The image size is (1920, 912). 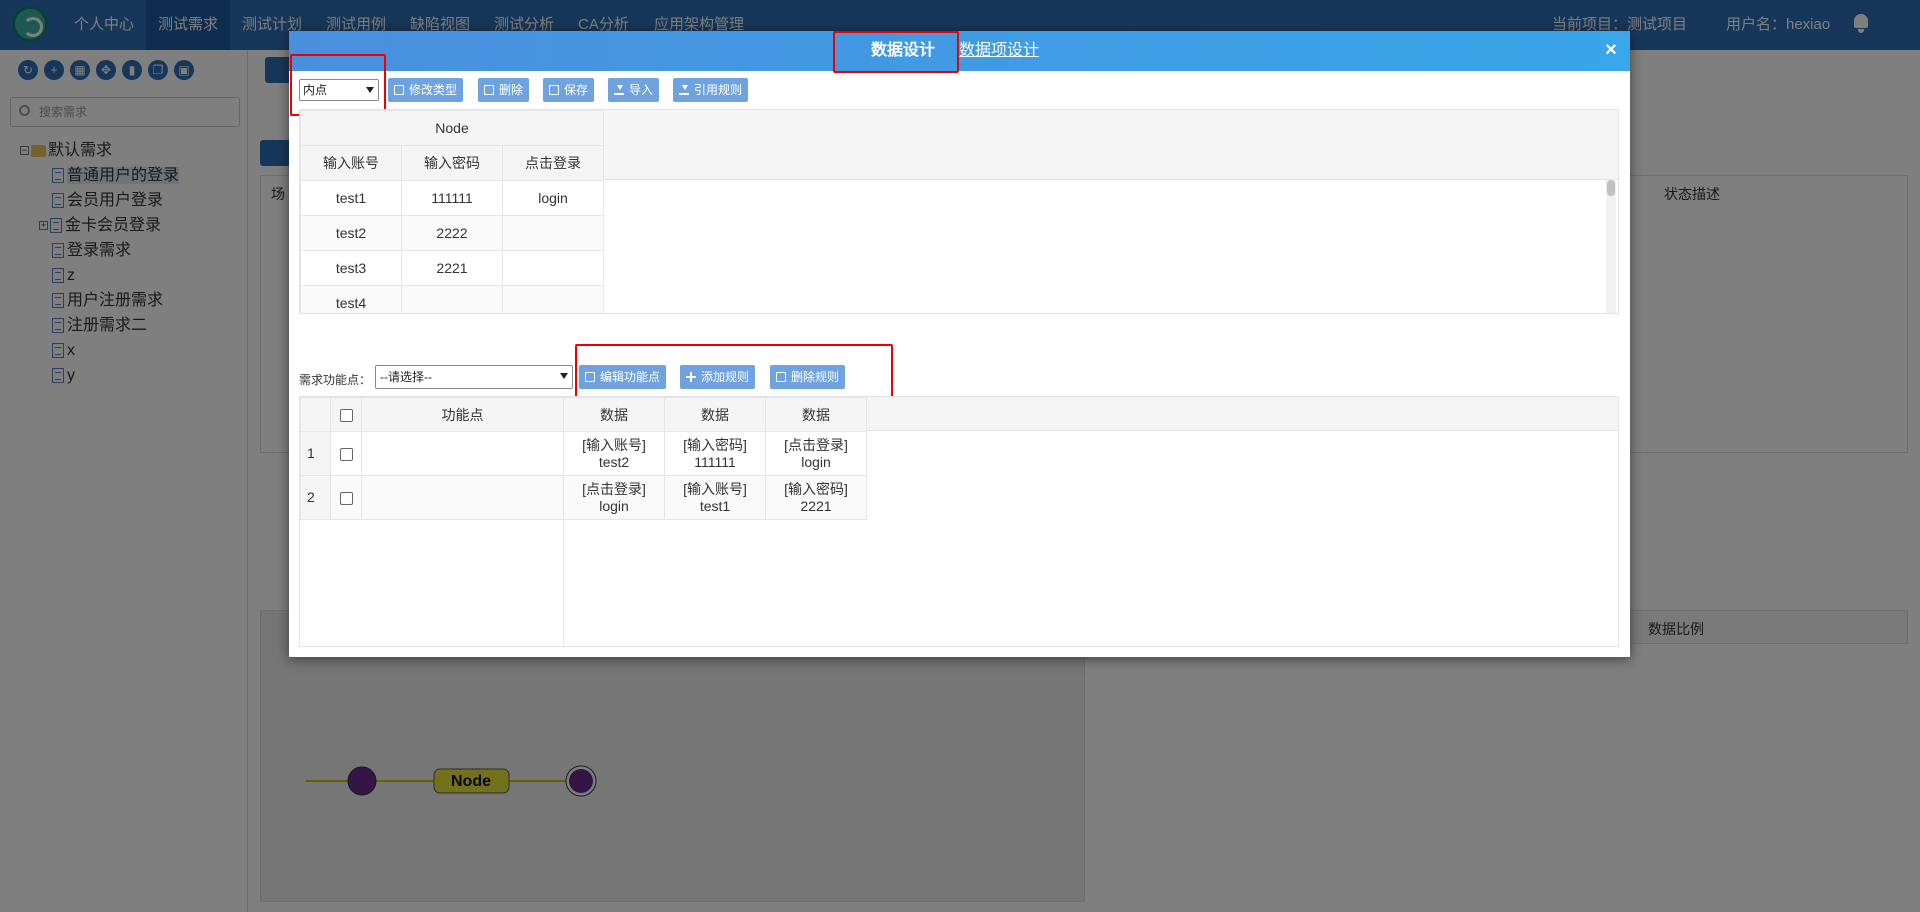 I want to click on highlight-box-select, so click(x=338, y=85).